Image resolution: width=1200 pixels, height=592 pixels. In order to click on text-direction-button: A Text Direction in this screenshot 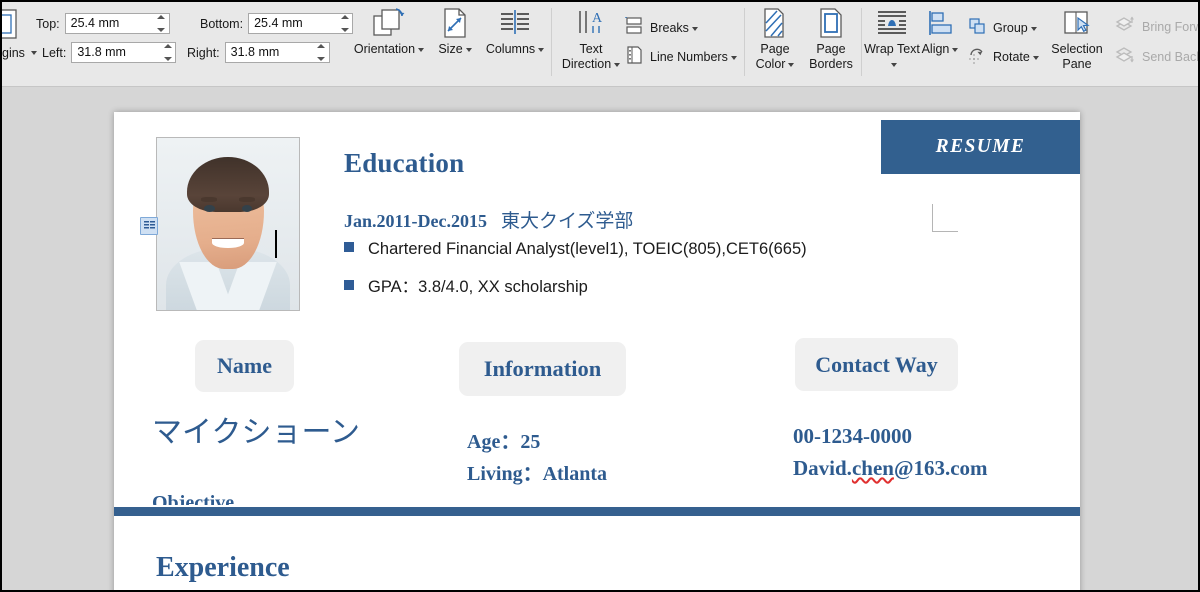, I will do `click(591, 39)`.